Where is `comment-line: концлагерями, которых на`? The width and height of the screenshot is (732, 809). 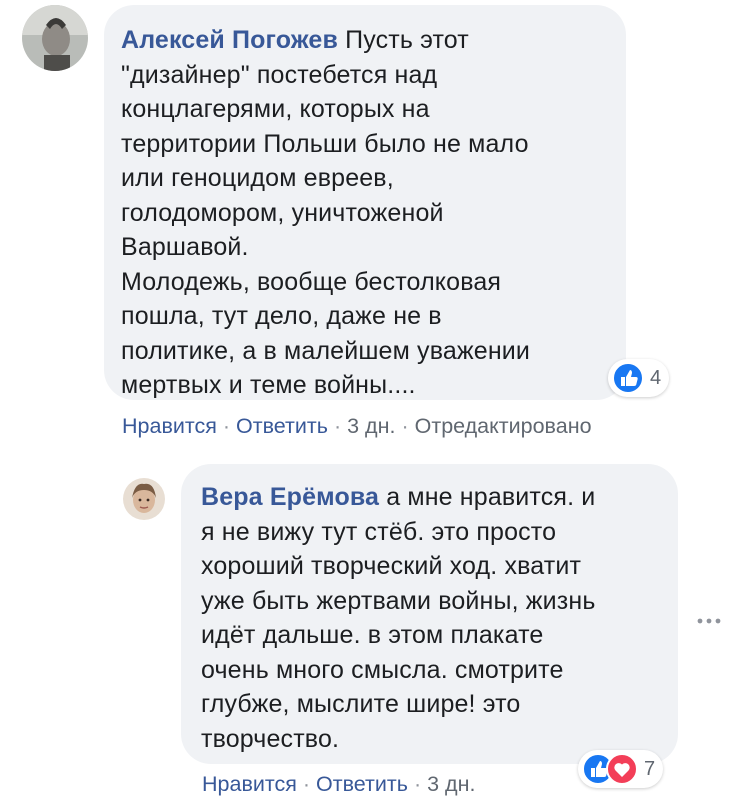
comment-line: концлагерями, которых на is located at coordinates (275, 109).